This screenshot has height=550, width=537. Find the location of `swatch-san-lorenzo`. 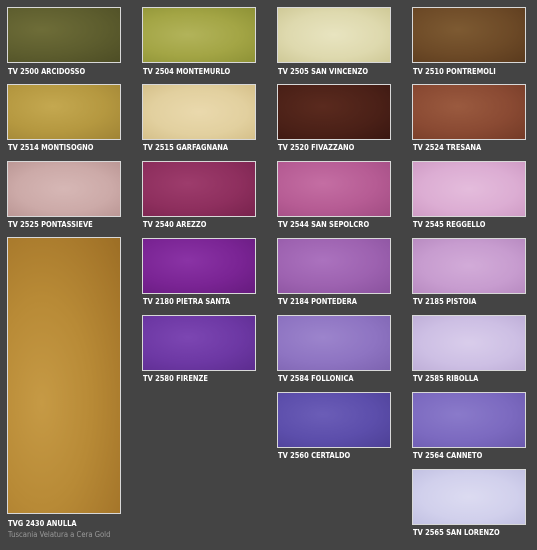

swatch-san-lorenzo is located at coordinates (469, 497).